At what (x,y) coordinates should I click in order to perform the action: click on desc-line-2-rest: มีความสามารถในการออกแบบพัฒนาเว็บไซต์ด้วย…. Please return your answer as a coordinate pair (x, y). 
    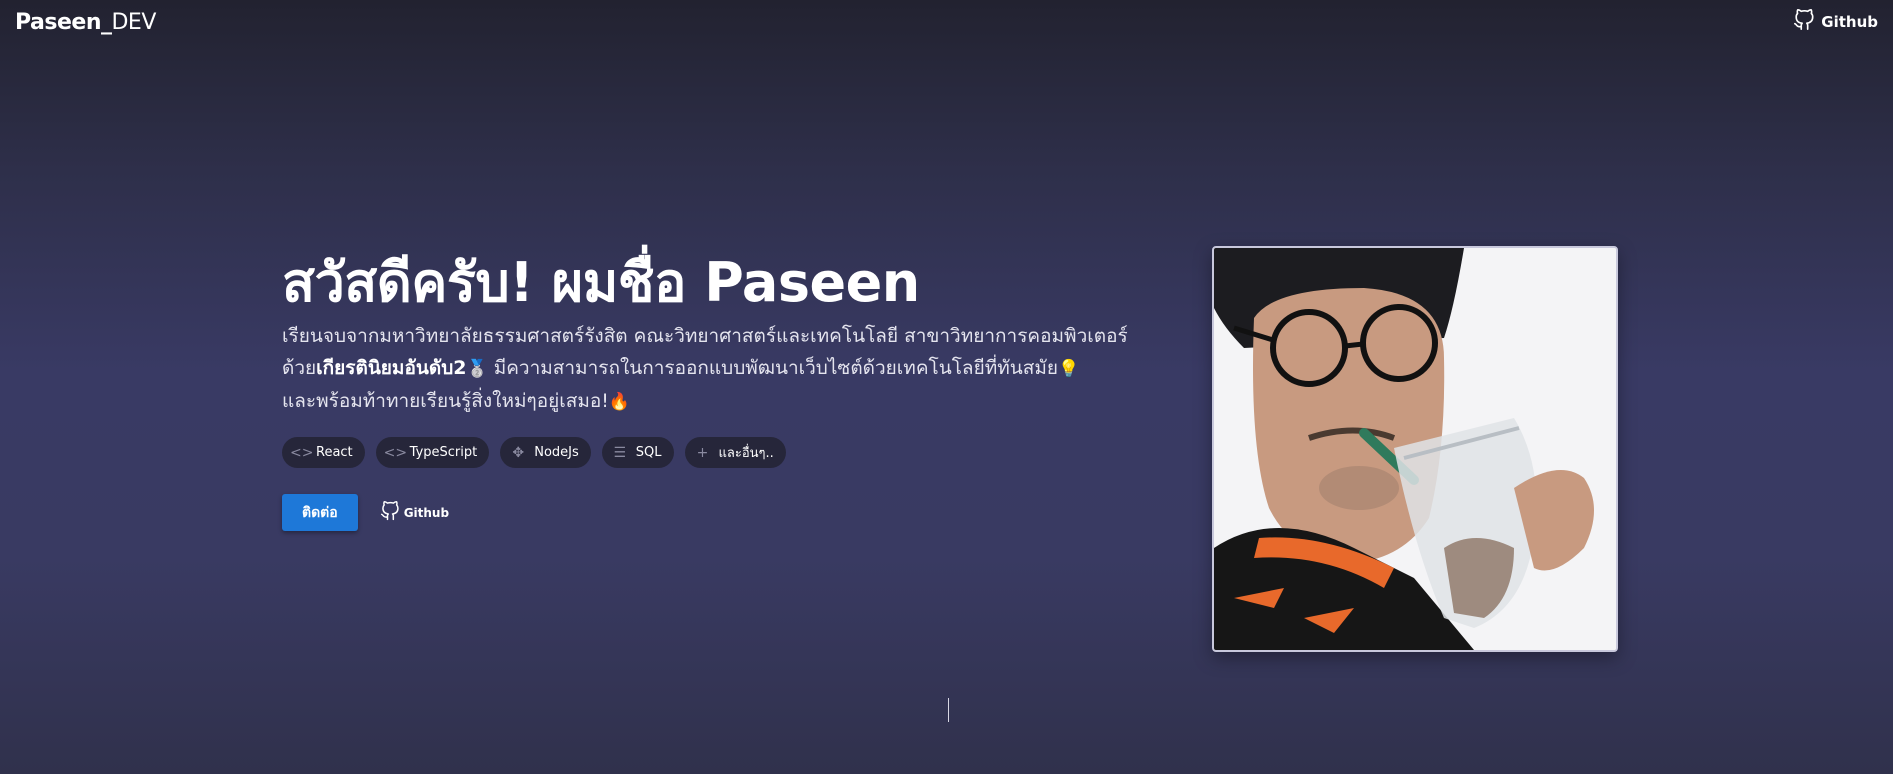
    Looking at the image, I should click on (772, 368).